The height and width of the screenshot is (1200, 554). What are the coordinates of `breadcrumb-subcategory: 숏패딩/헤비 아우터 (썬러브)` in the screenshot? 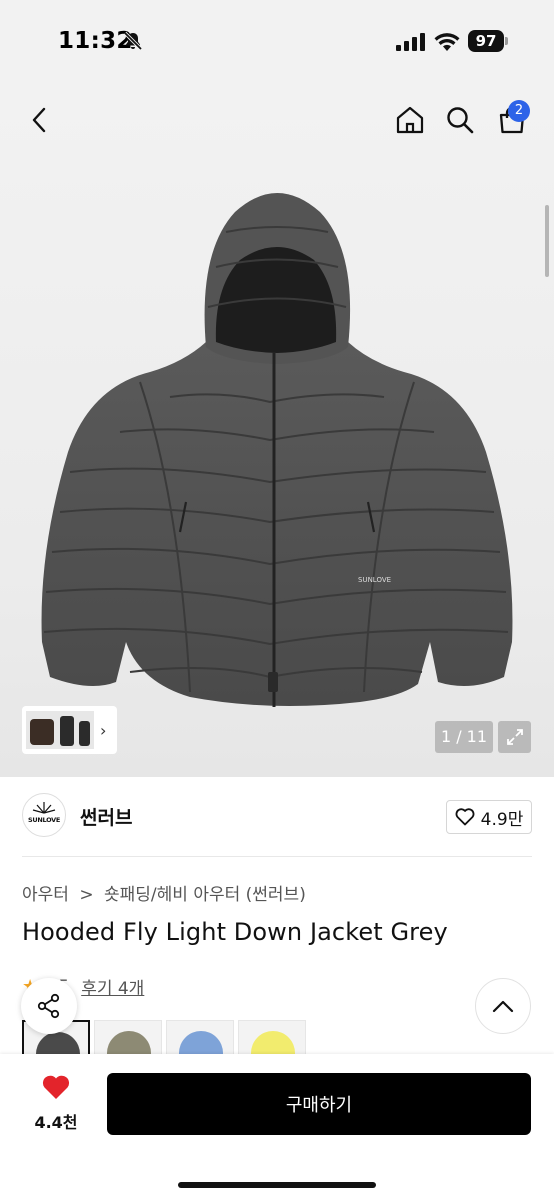 It's located at (205, 895).